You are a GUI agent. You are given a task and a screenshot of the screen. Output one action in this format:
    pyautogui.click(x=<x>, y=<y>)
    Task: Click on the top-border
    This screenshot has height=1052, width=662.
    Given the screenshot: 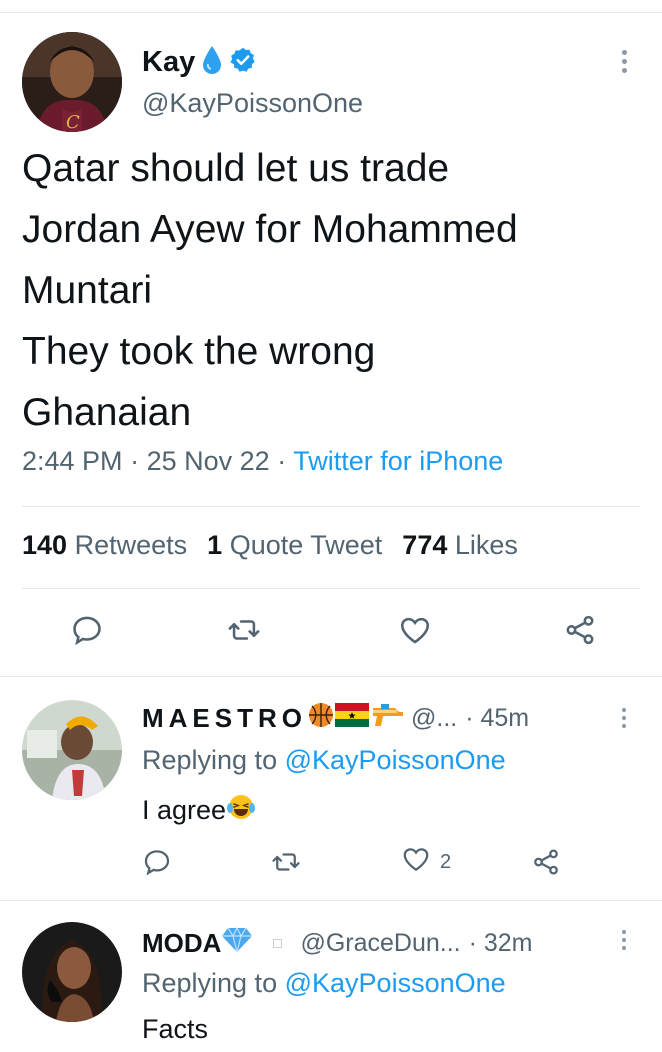 What is the action you would take?
    pyautogui.click(x=331, y=12)
    